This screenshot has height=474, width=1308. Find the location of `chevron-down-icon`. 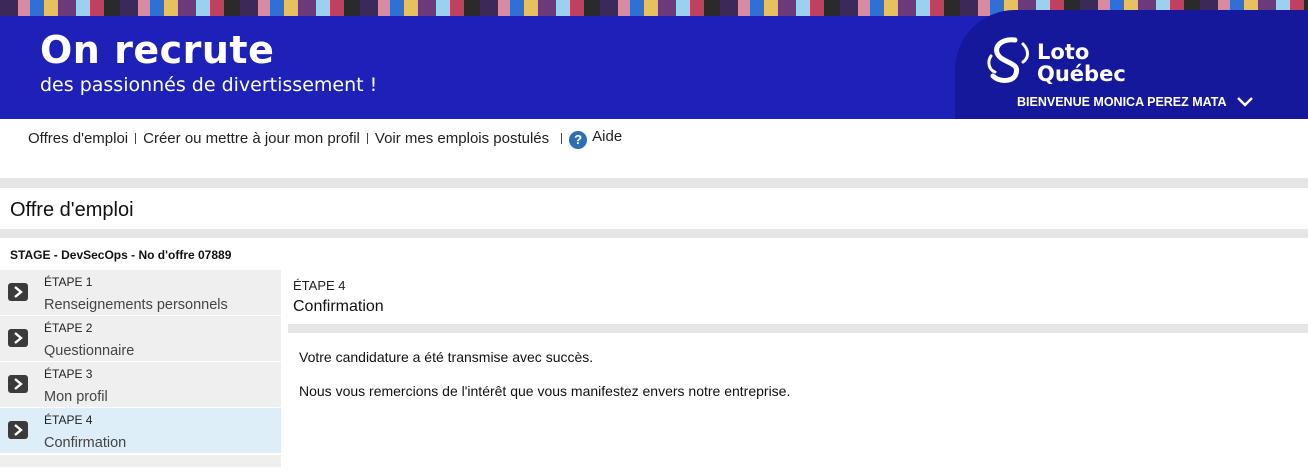

chevron-down-icon is located at coordinates (1244, 102).